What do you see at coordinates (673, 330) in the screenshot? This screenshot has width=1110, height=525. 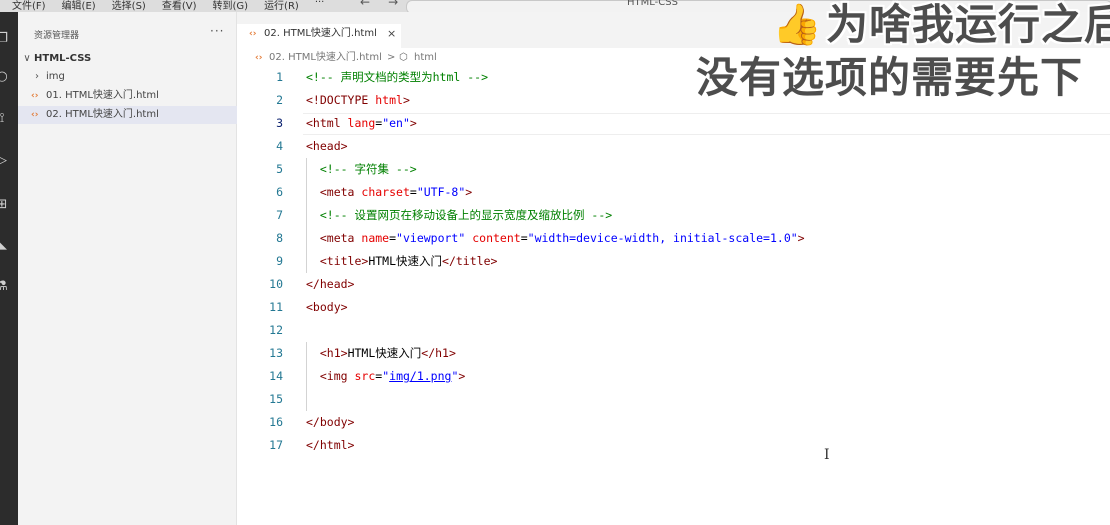 I see `code-line: 12` at bounding box center [673, 330].